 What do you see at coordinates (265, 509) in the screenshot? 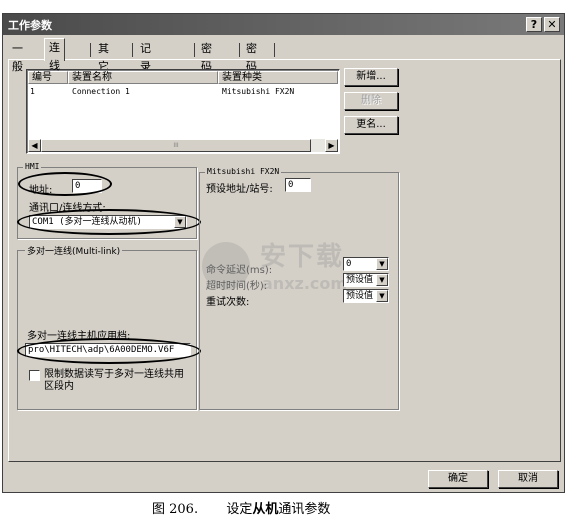
I see `caption-text-bold: 从机` at bounding box center [265, 509].